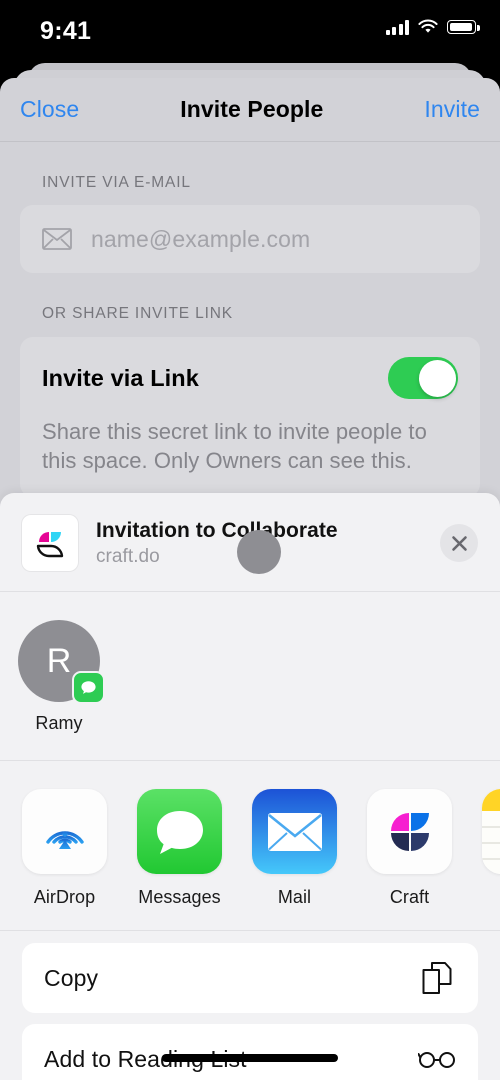 This screenshot has height=1080, width=500. I want to click on messages-badge-icon, so click(88, 687).